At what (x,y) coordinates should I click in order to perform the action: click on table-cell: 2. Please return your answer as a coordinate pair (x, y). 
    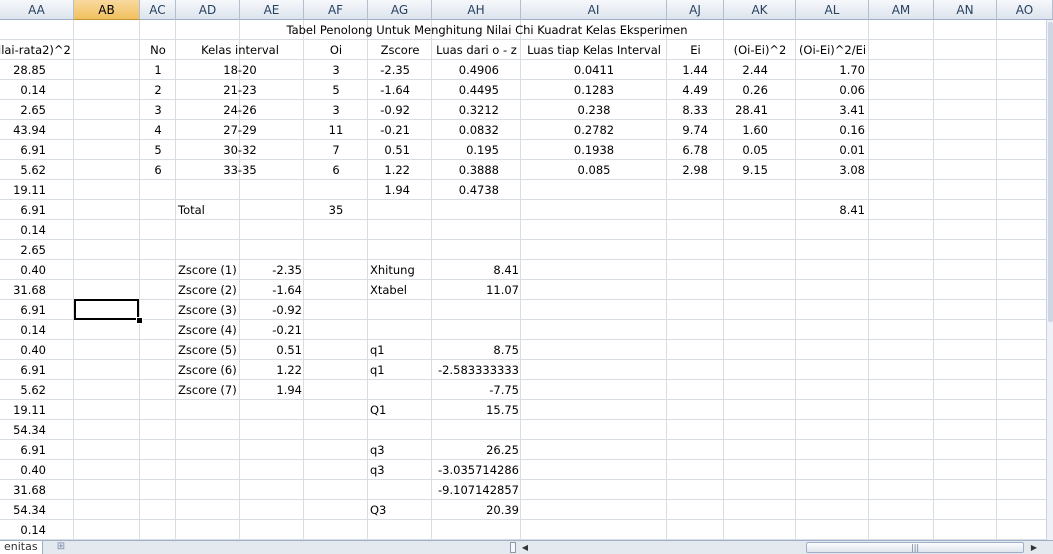
    Looking at the image, I should click on (158, 90).